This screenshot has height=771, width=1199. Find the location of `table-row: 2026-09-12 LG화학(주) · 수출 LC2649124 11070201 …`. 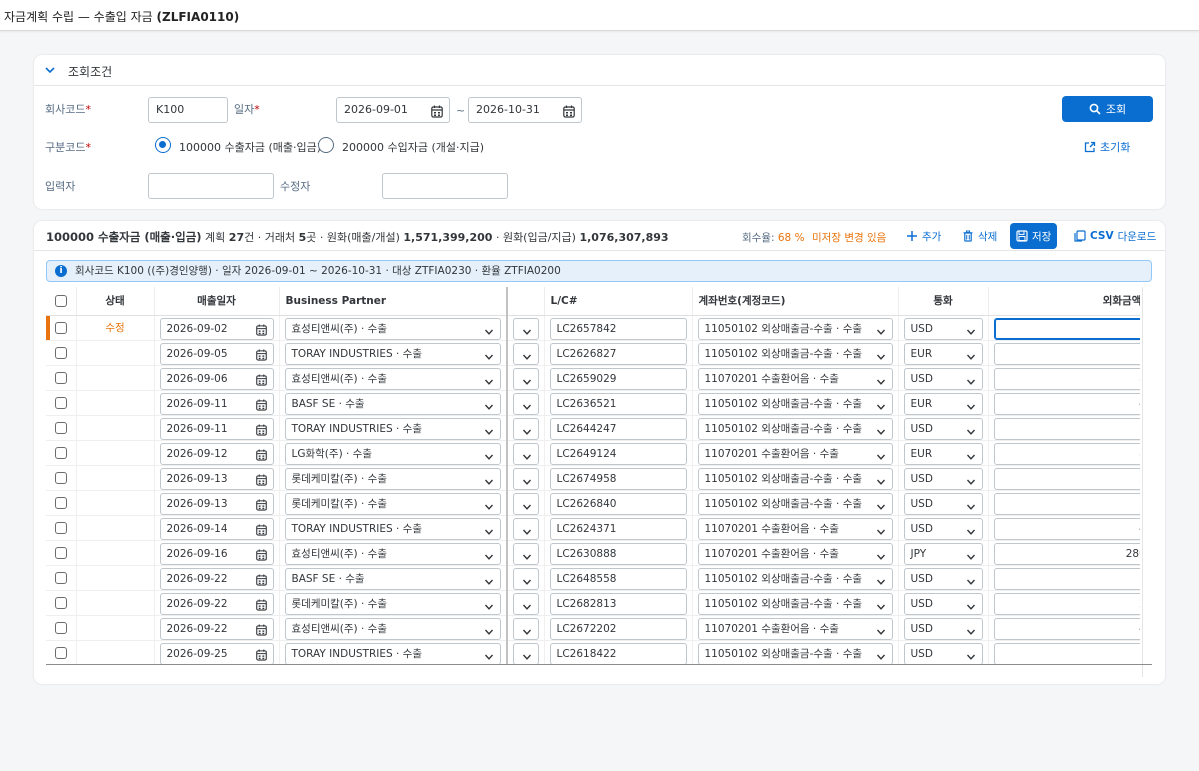

table-row: 2026-09-12 LG화학(주) · 수출 LC2649124 11070201 … is located at coordinates (593, 453).